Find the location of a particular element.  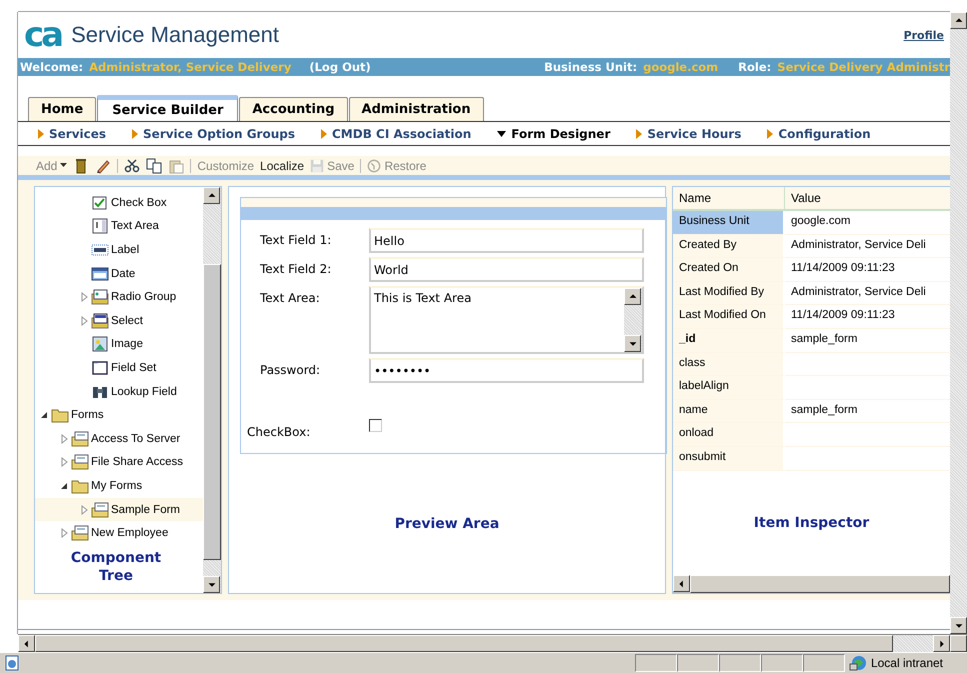

sub-nav-link: CMDB CI Association is located at coordinates (396, 133).